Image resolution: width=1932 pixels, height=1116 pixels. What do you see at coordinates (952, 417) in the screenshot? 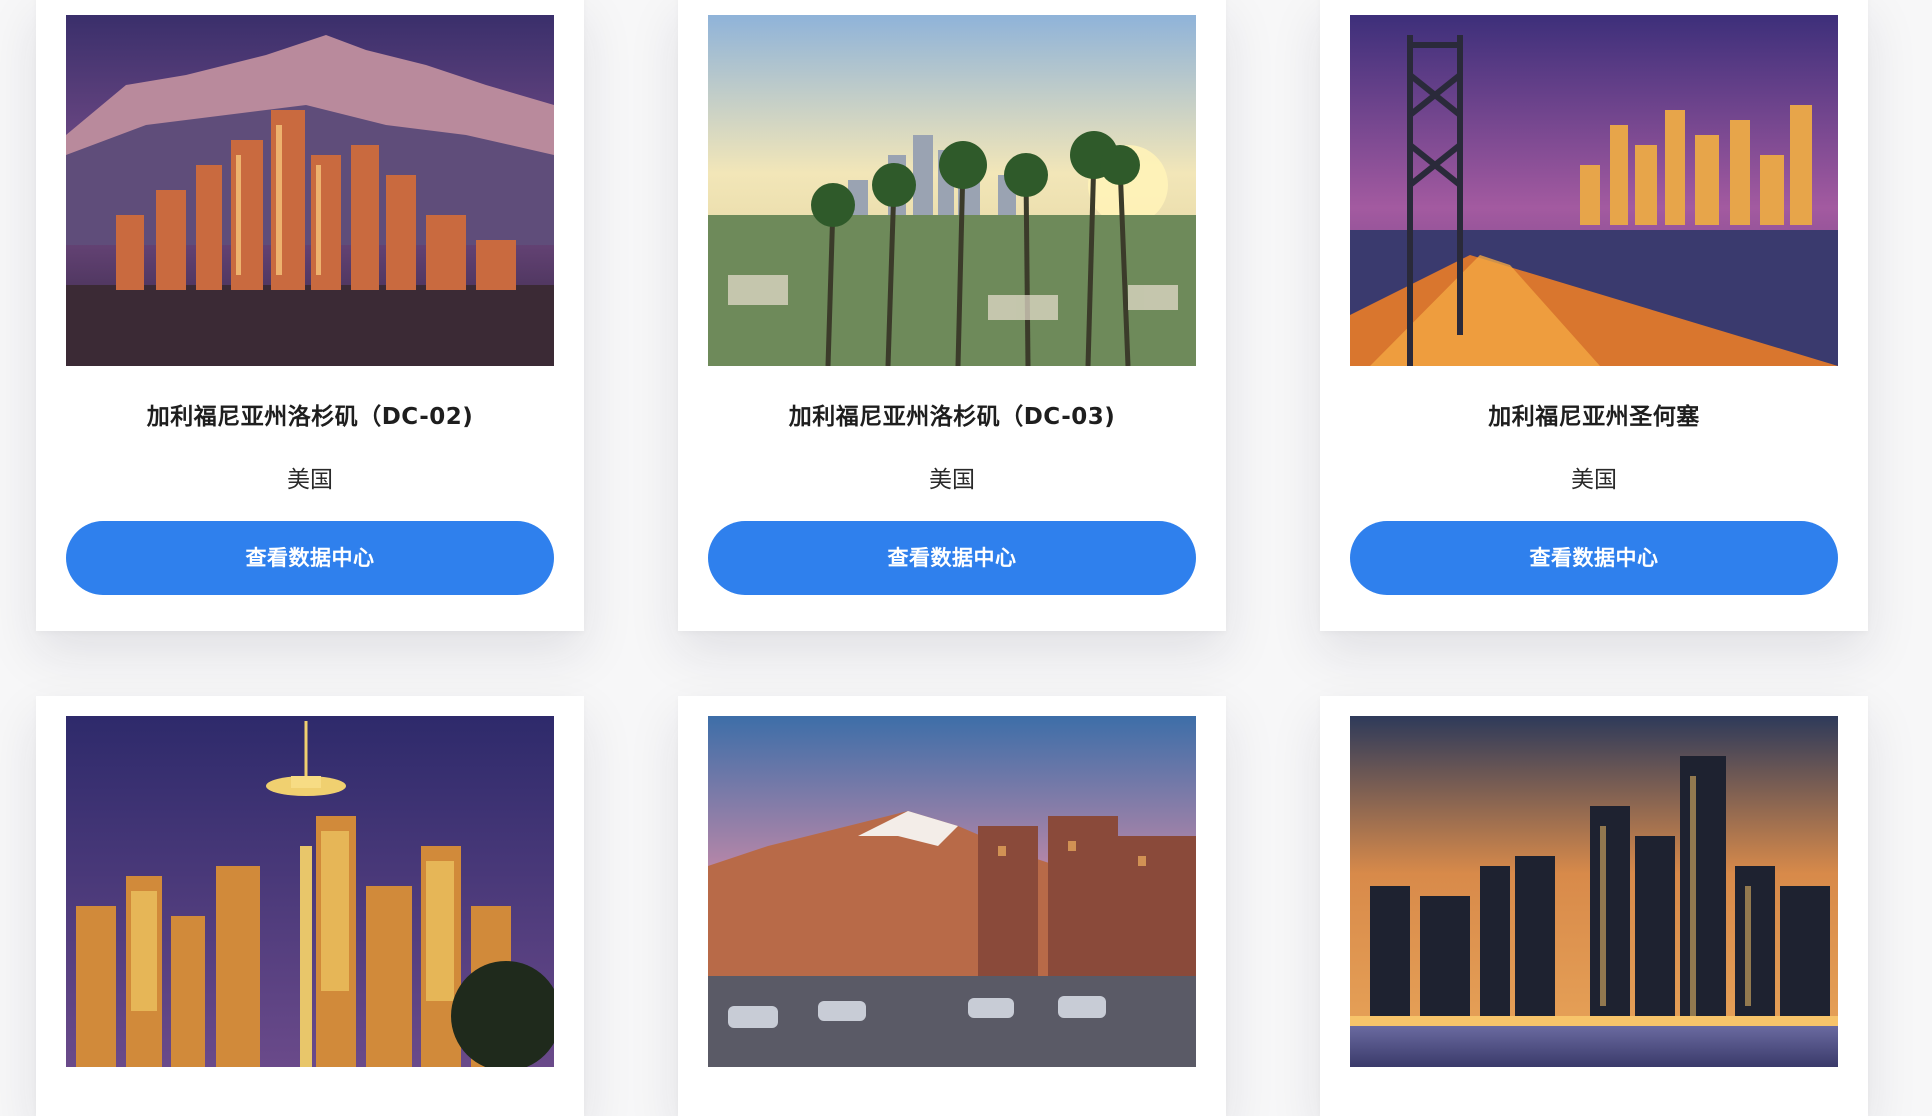
I see `datacenter-title: 加利福尼亚州洛杉矶（DC-03)` at bounding box center [952, 417].